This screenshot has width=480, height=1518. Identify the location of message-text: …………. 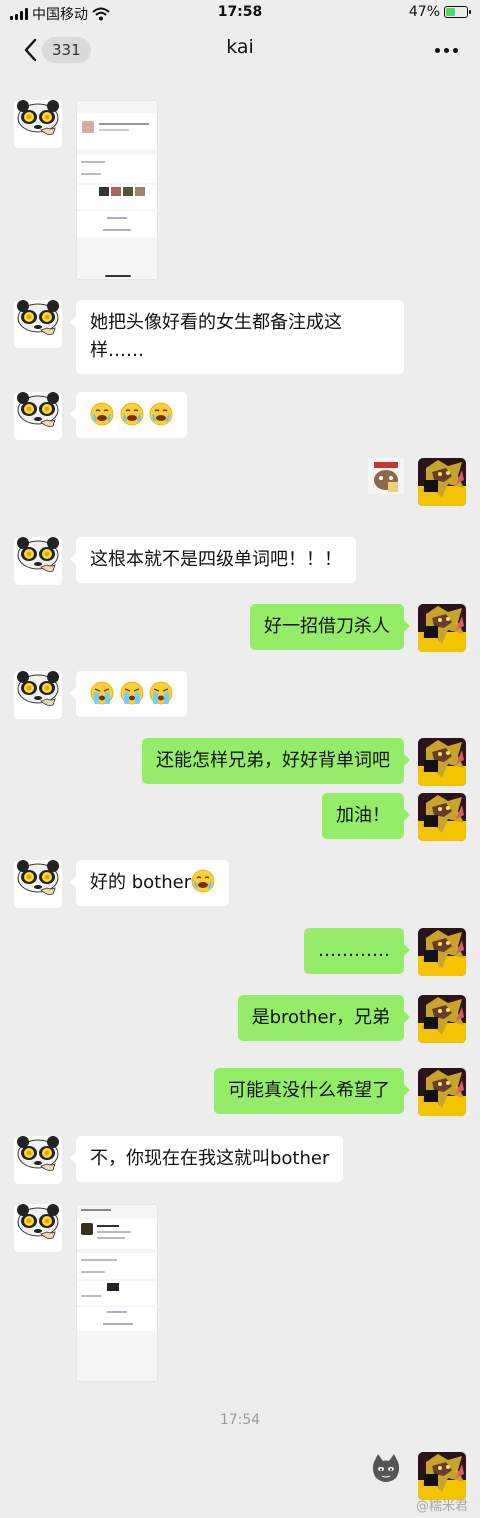
(354, 950).